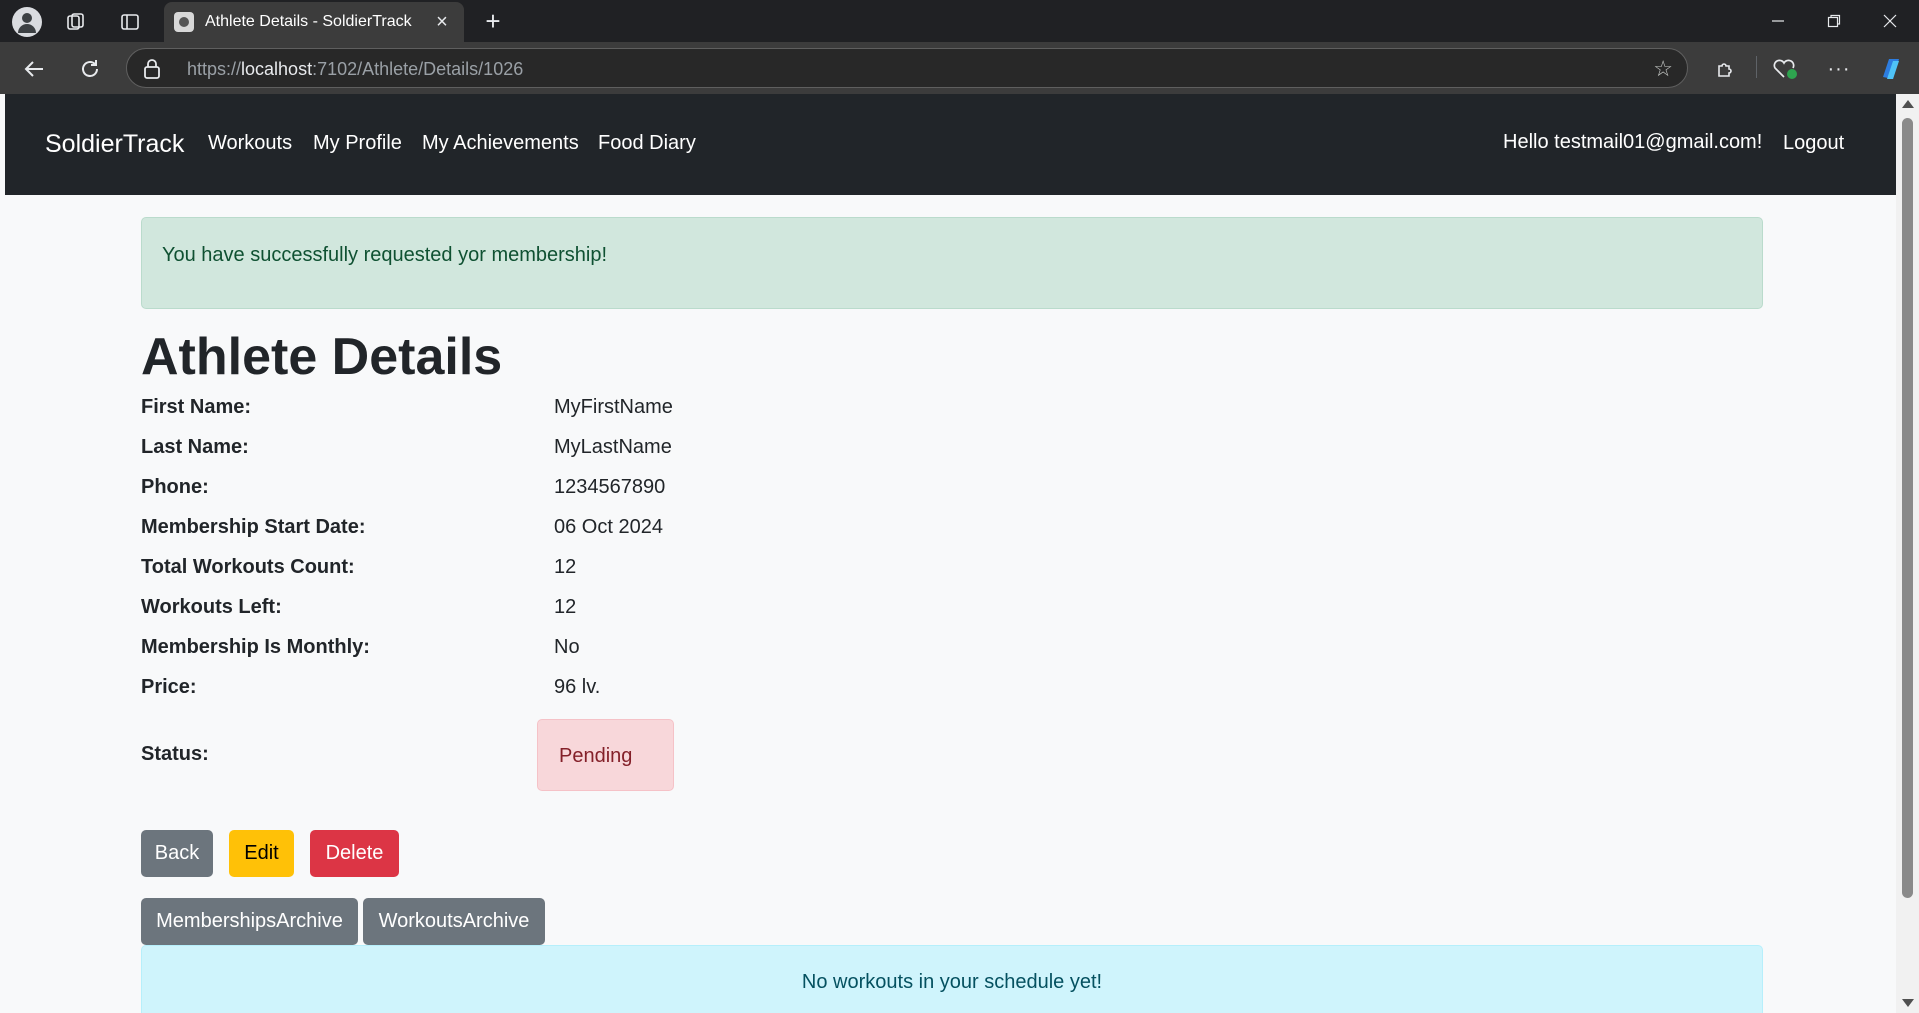  I want to click on page-title: Athlete Details, so click(322, 357).